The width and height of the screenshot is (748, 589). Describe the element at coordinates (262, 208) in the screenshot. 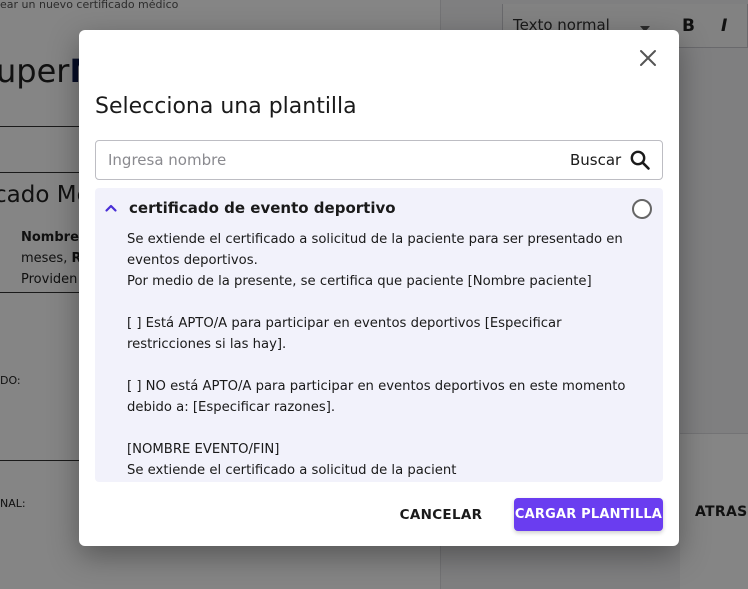

I see `template-title: certificado de evento deportivo` at that location.